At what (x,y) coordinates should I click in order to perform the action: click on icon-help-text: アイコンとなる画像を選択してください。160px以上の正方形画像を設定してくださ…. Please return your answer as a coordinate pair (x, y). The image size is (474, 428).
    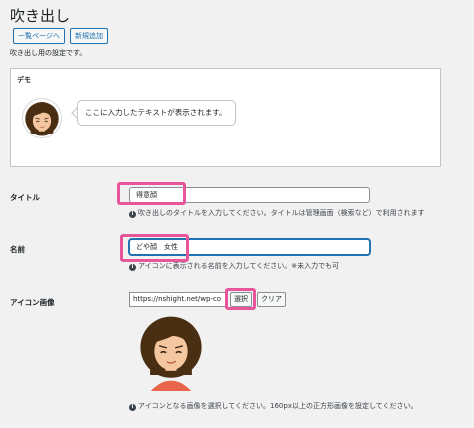
    Looking at the image, I should click on (278, 406).